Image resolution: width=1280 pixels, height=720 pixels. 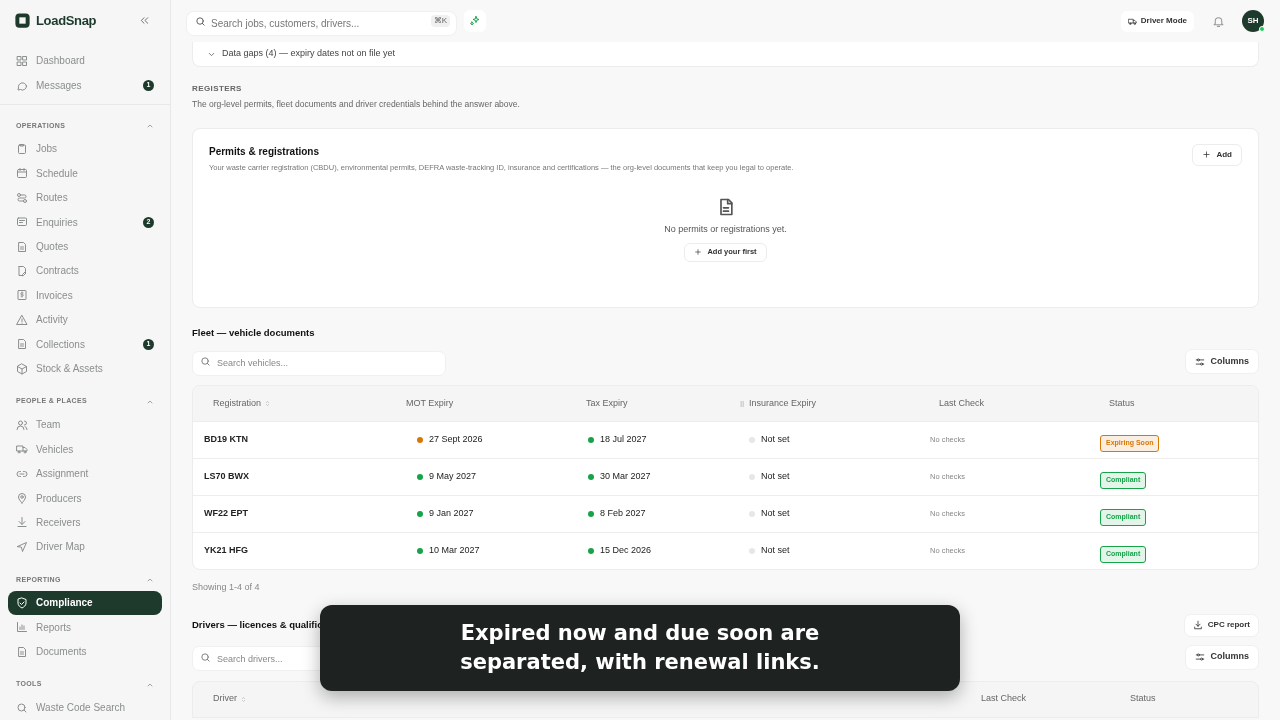 What do you see at coordinates (85, 271) in the screenshot?
I see `sidebar-item: Contracts` at bounding box center [85, 271].